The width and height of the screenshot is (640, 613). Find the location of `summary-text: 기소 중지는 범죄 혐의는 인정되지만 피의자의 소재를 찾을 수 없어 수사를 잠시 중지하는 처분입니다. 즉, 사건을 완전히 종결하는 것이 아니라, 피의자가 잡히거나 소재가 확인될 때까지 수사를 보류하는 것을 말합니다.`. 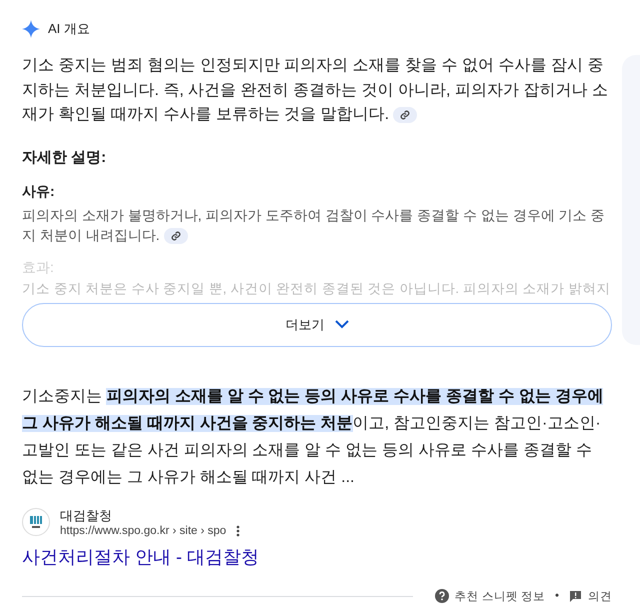

summary-text: 기소 중지는 범죄 혐의는 인정되지만 피의자의 소재를 찾을 수 없어 수사를 잠시 중지하는 처분입니다. 즉, 사건을 완전히 종결하는 것이 아니라, 피의자가 잡히거나 소재가 확인될 때까지 수사를 보류하는 것을 말합니다. is located at coordinates (315, 90).